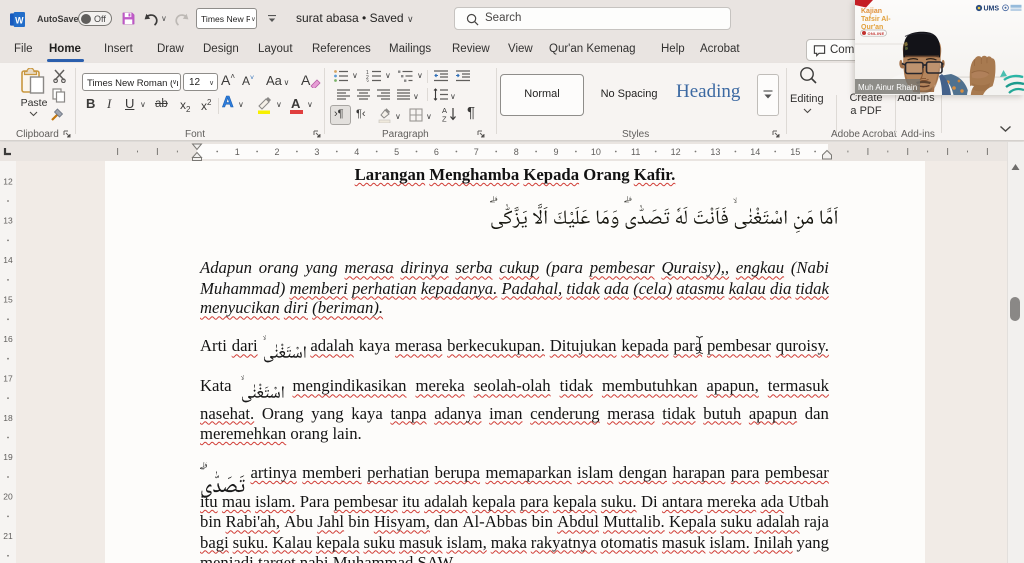 Image resolution: width=1024 pixels, height=563 pixels. Describe the element at coordinates (356, 152) in the screenshot. I see `svg-text: 4` at that location.